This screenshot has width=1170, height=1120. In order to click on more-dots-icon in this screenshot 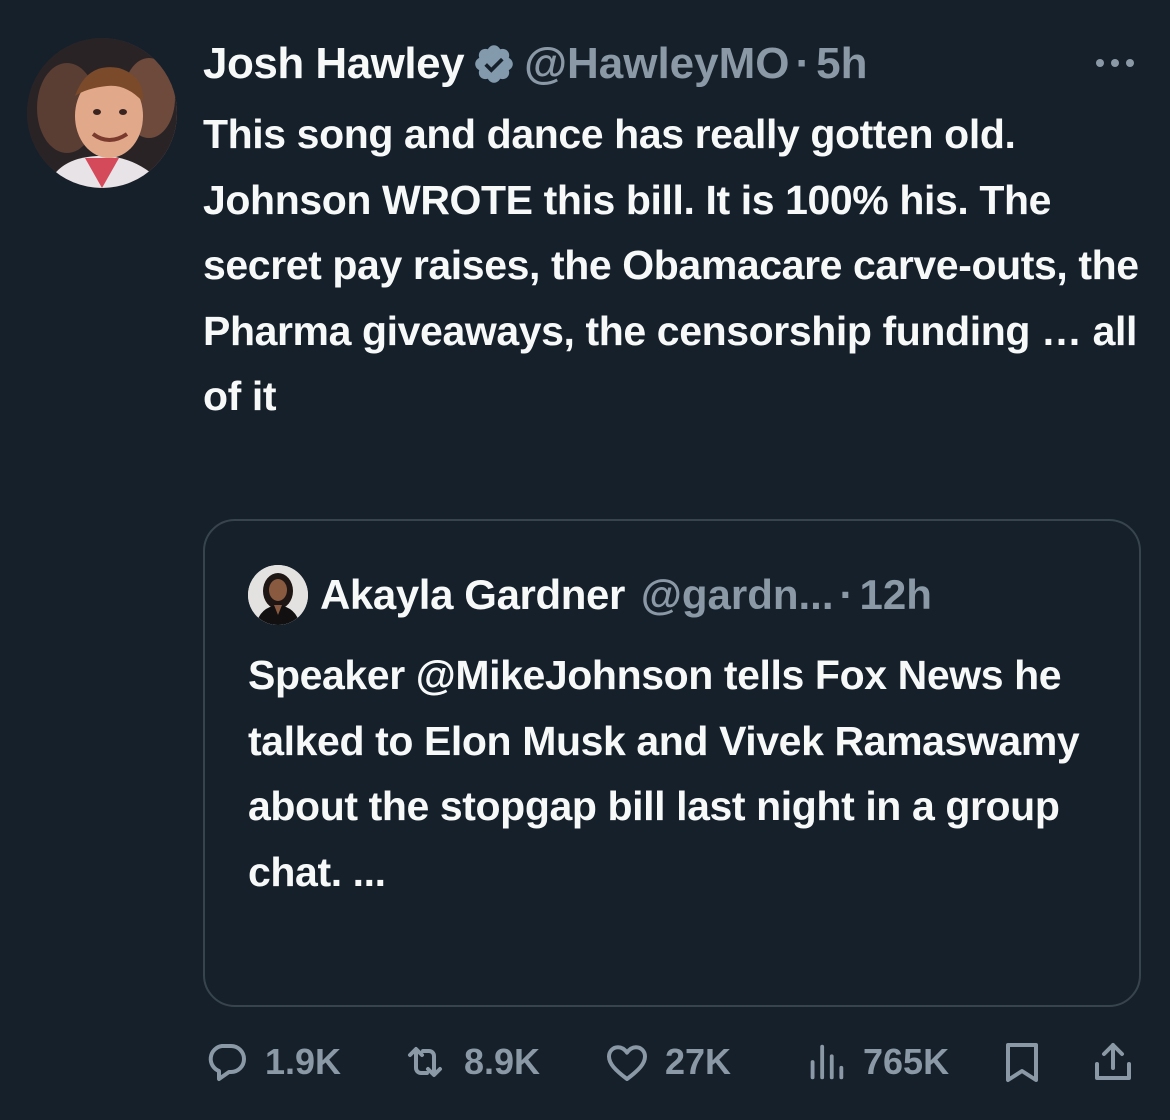, I will do `click(1115, 63)`.